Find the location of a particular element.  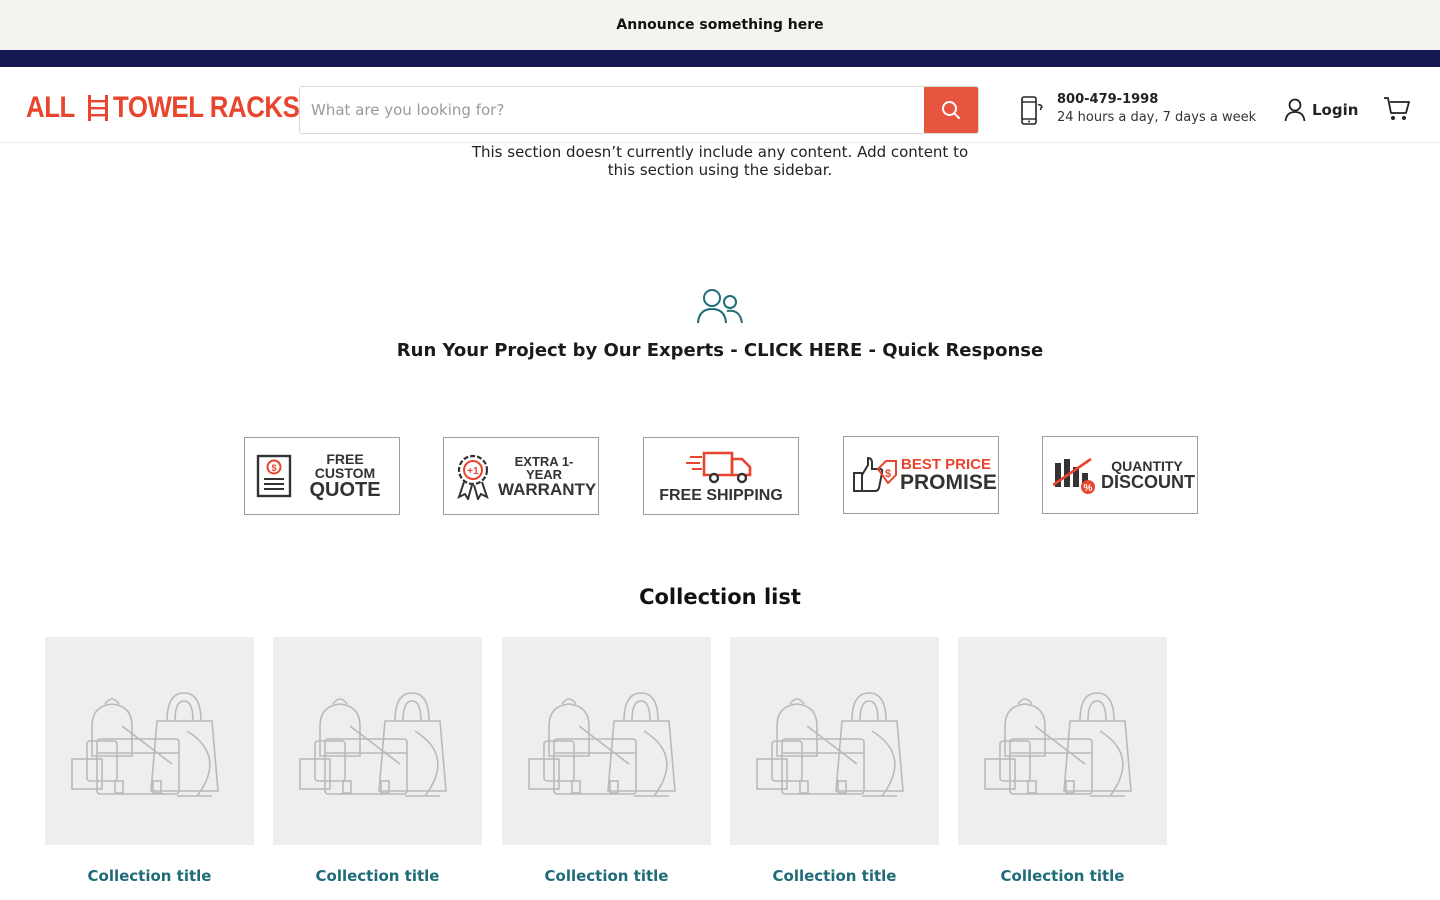

collection-list-heading: Collection list is located at coordinates (720, 597).